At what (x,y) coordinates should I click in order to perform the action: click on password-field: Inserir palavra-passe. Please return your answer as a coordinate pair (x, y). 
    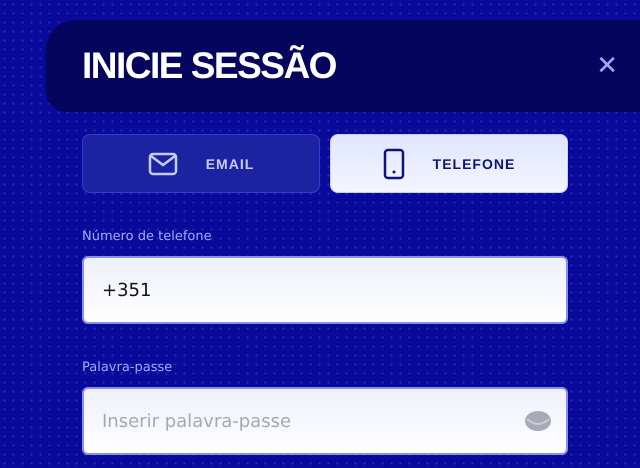
    Looking at the image, I should click on (325, 421).